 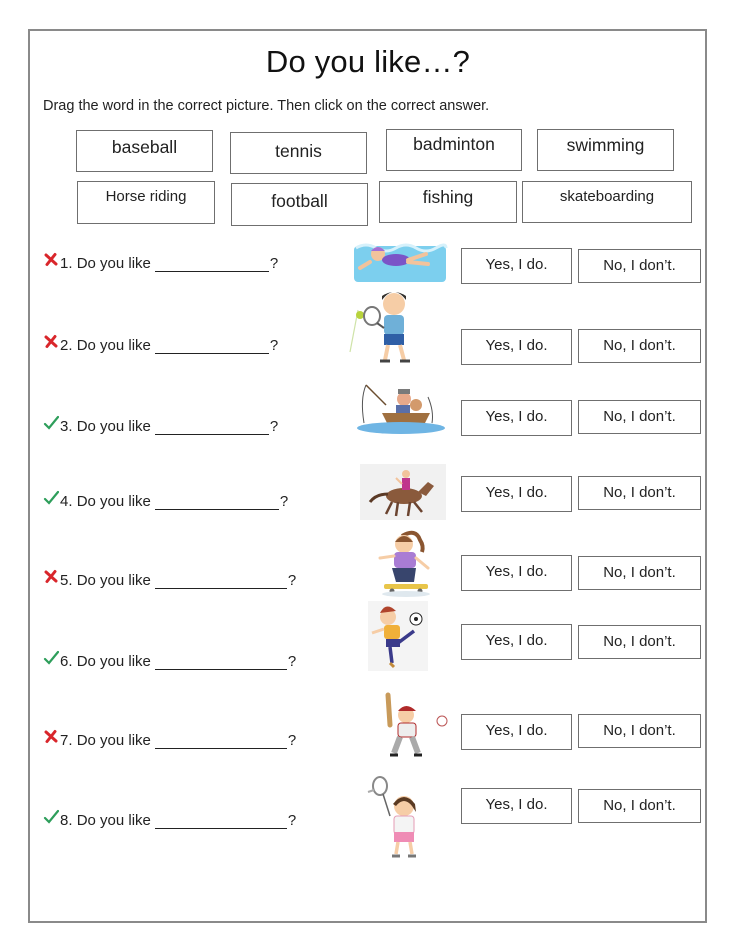 What do you see at coordinates (448, 197) in the screenshot?
I see `word-label: fishing` at bounding box center [448, 197].